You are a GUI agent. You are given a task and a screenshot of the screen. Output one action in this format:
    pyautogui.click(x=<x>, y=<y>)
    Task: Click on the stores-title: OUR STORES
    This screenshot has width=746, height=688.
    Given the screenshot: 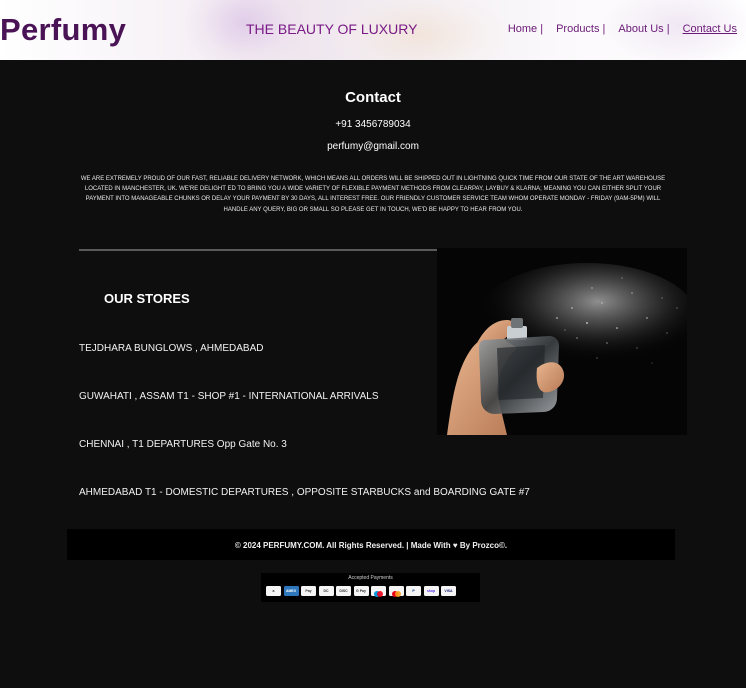 What is the action you would take?
    pyautogui.click(x=147, y=298)
    